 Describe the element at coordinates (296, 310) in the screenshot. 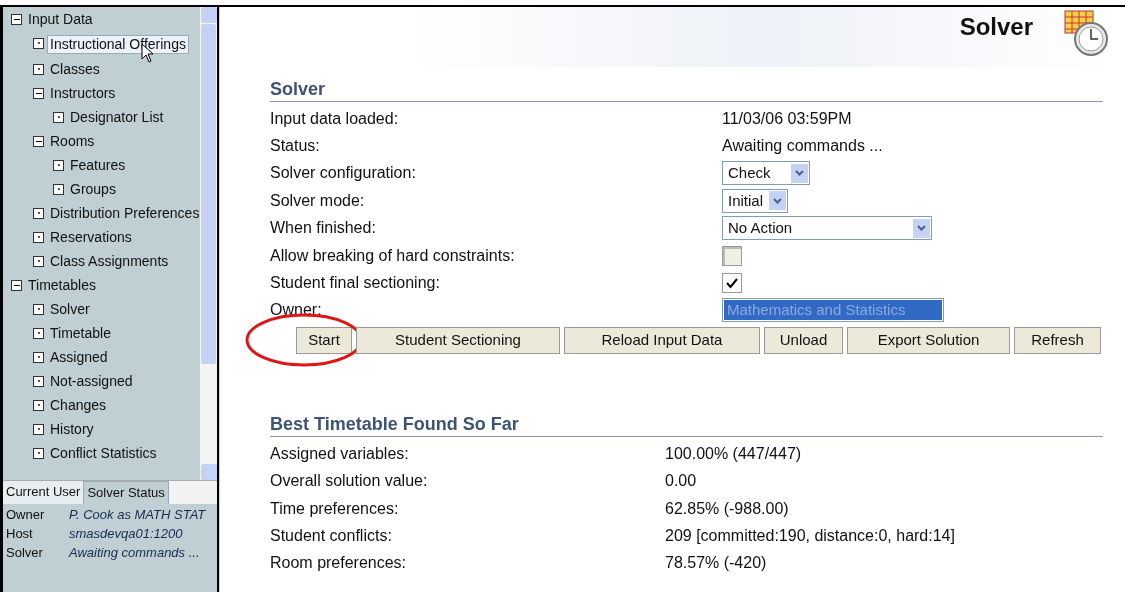

I see `field-label: Owner:` at that location.